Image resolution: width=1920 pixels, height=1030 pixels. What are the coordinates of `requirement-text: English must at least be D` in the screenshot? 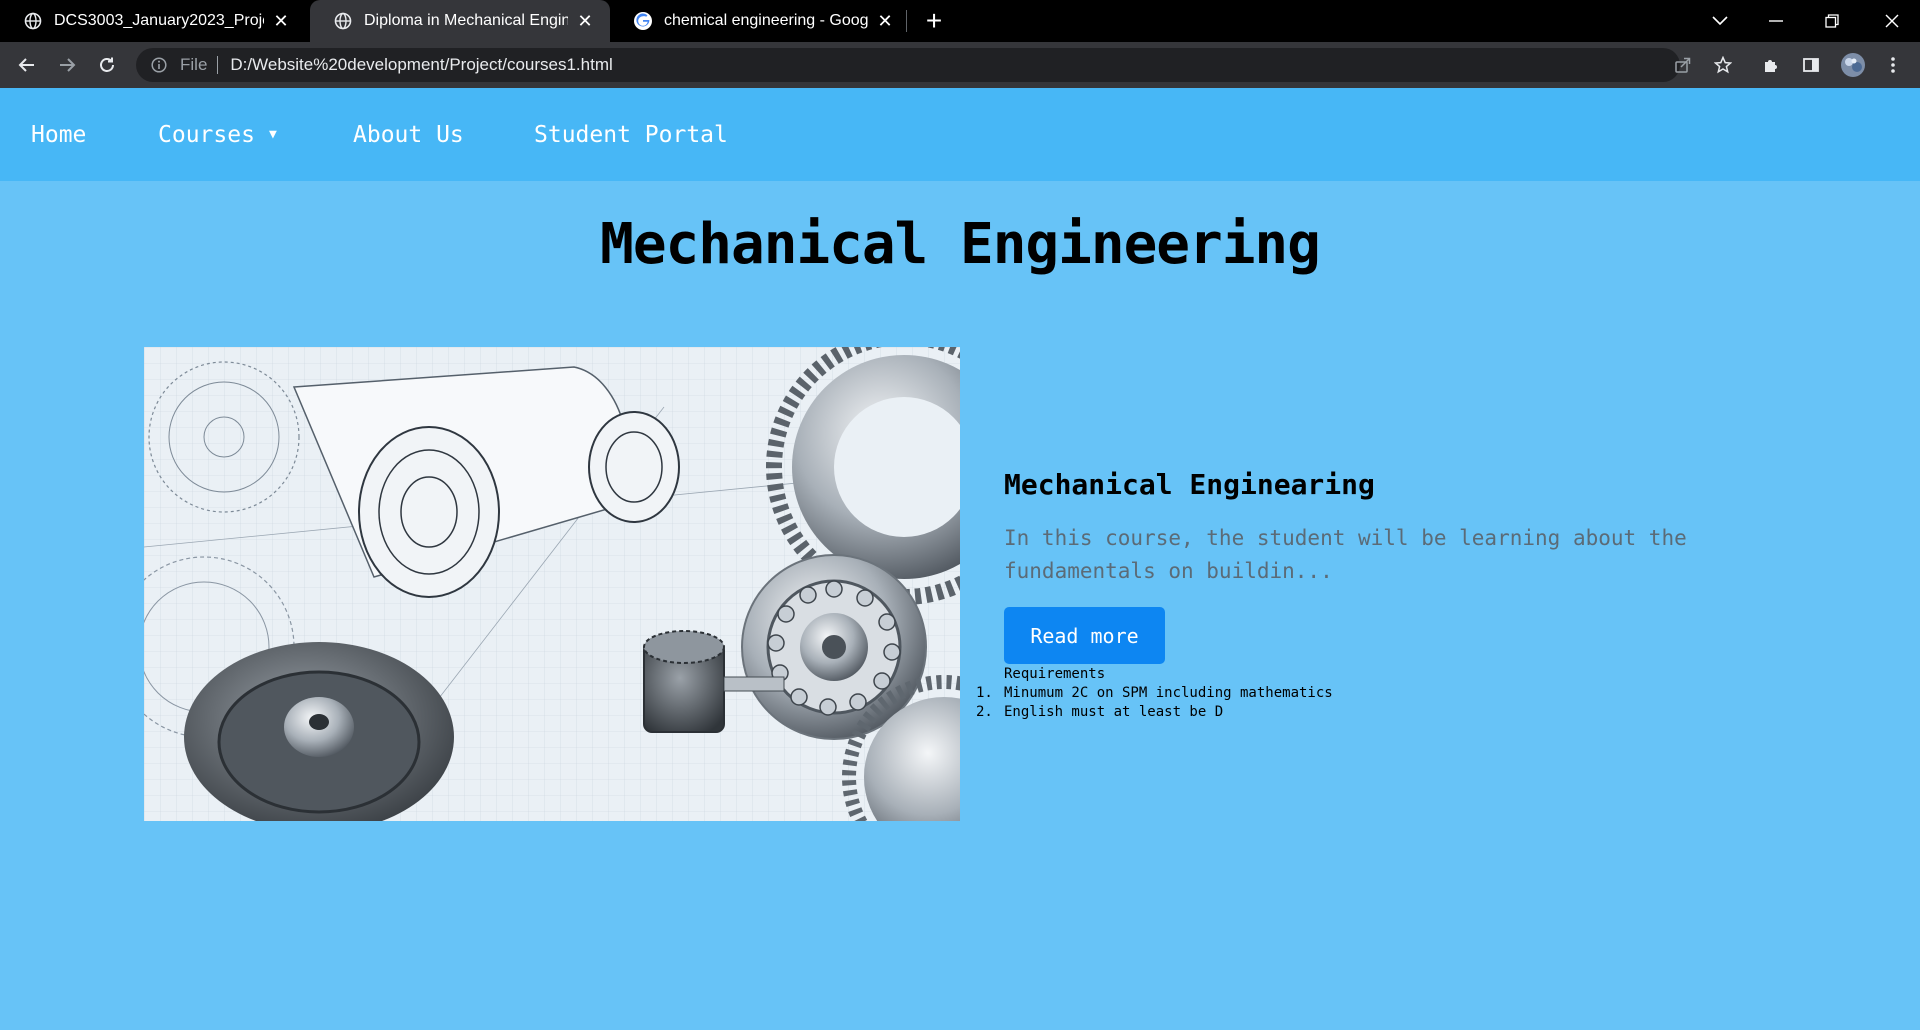 It's located at (1114, 712).